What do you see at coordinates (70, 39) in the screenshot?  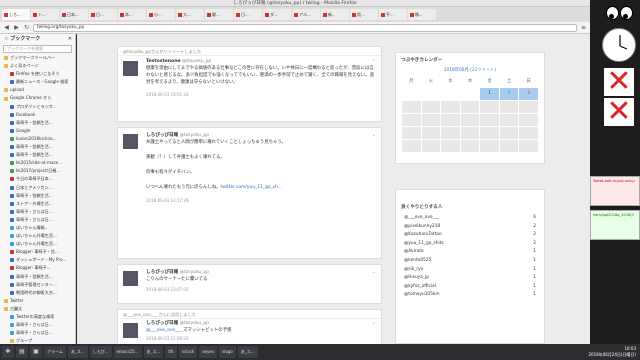 I see `close-icon: ✕` at bounding box center [70, 39].